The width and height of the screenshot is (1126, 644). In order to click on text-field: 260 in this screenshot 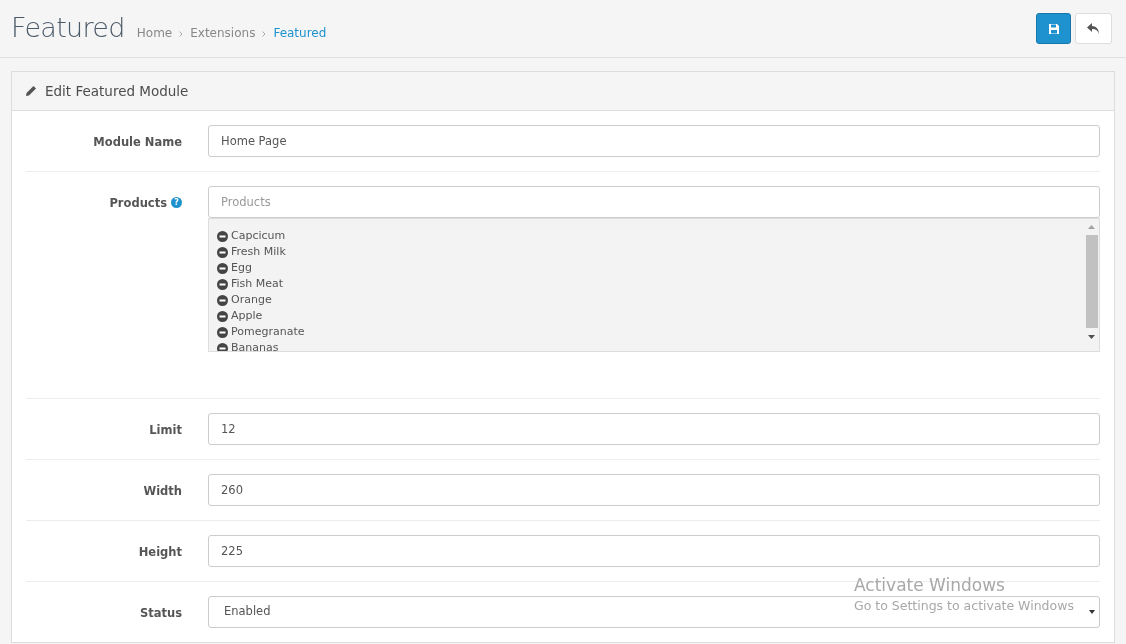, I will do `click(654, 490)`.